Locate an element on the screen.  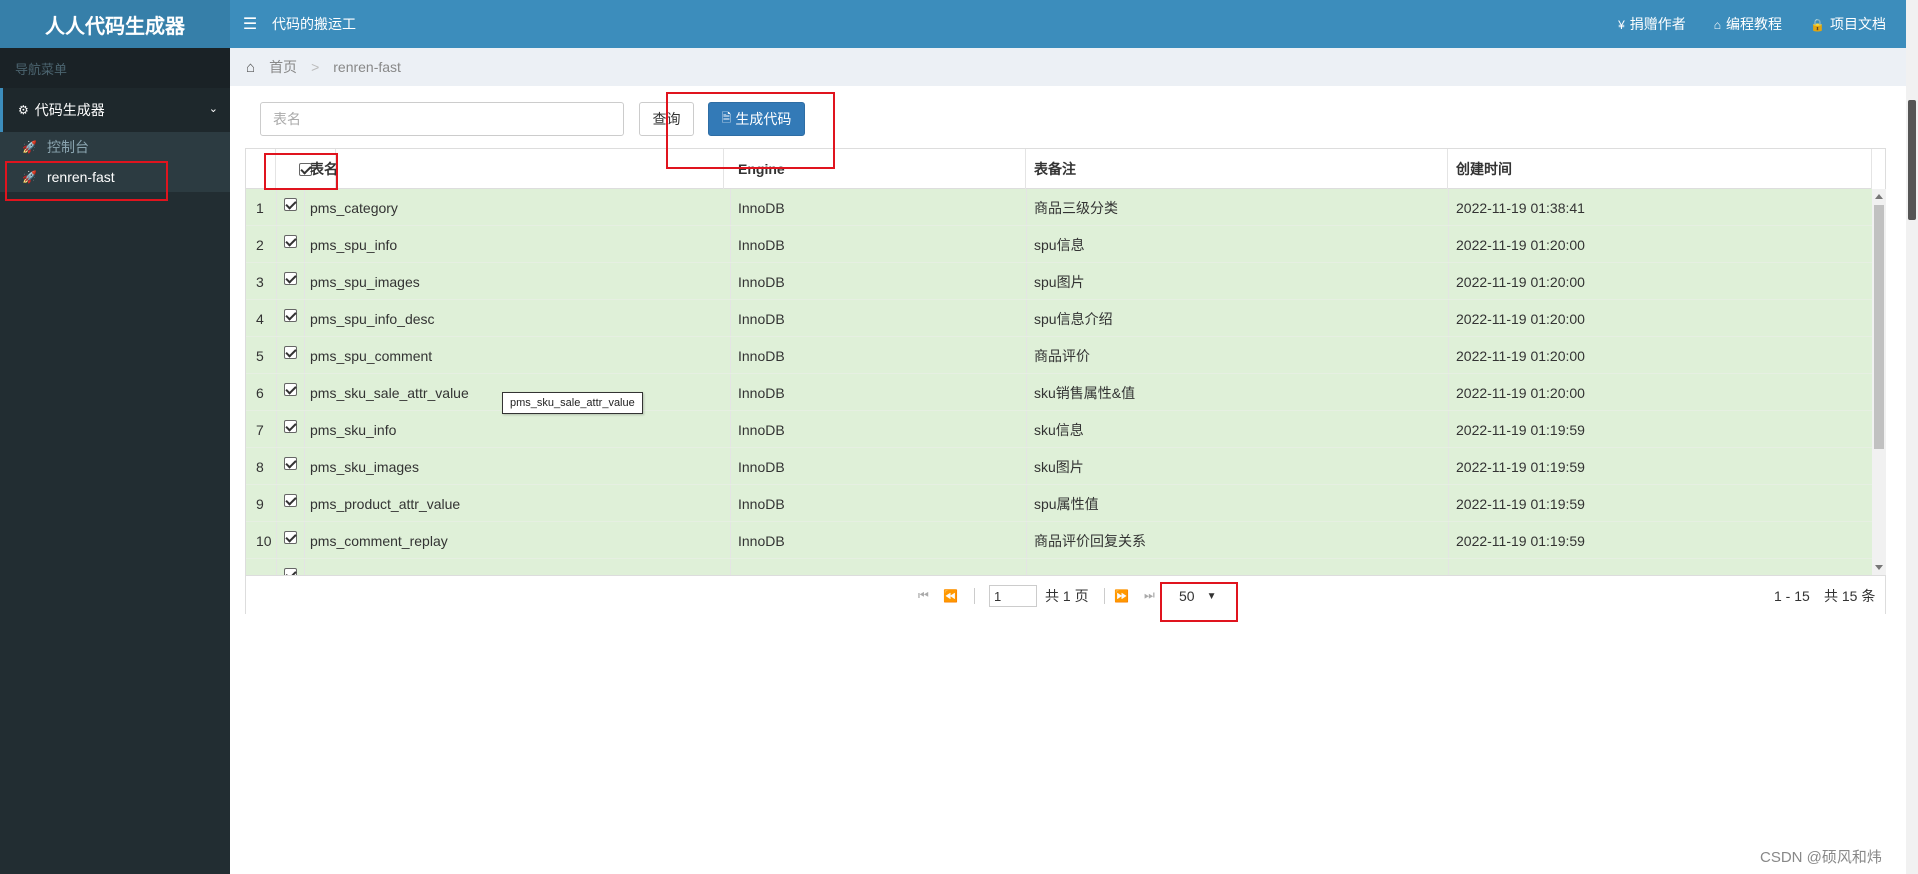
gear-icon: ⚙ is located at coordinates (23, 110).